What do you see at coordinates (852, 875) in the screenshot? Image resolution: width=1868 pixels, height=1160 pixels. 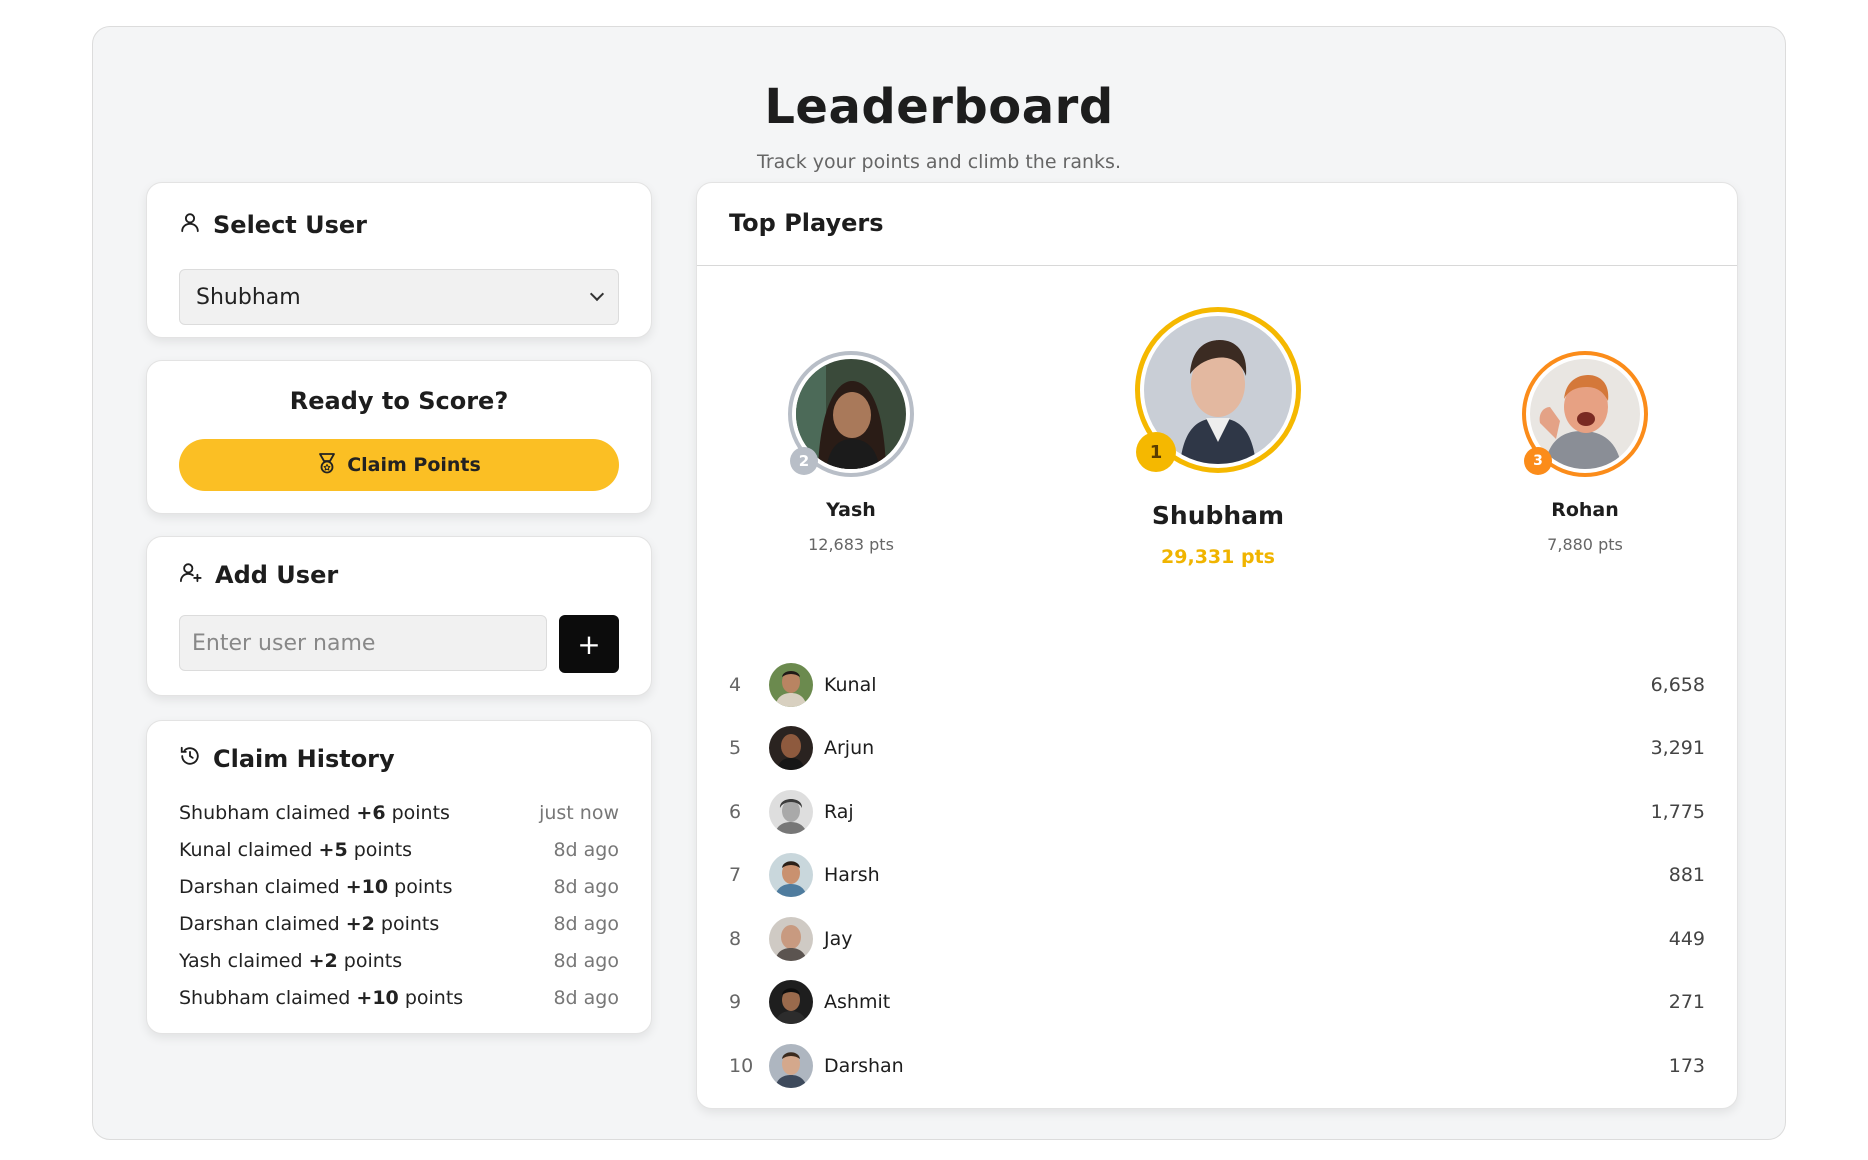 I see `player-name: Harsh` at bounding box center [852, 875].